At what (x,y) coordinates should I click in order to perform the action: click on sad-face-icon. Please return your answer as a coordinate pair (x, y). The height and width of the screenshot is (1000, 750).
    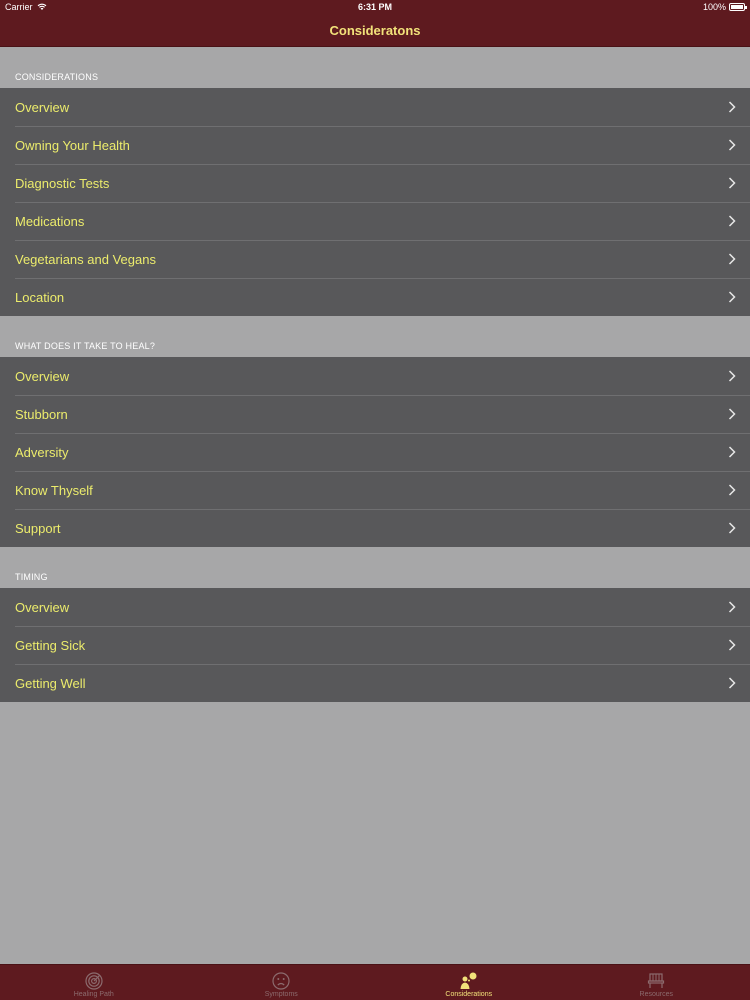
    Looking at the image, I should click on (281, 981).